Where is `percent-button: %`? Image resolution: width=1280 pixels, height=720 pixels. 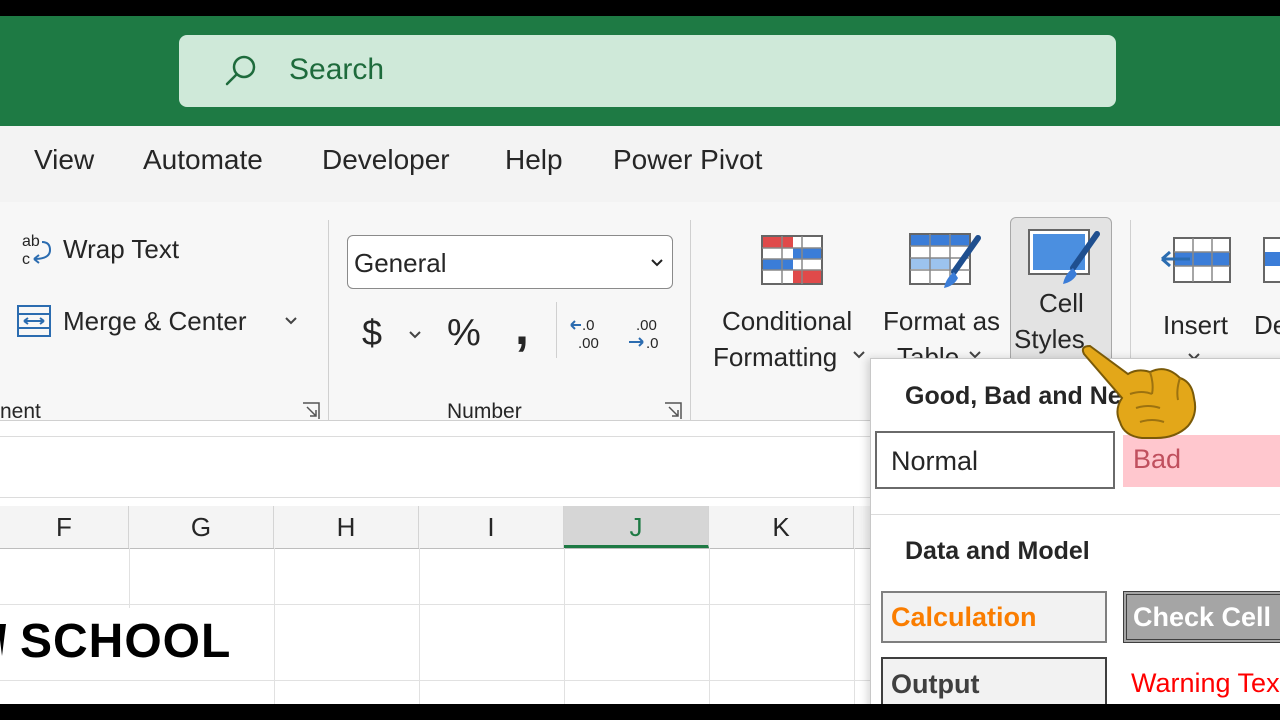 percent-button: % is located at coordinates (464, 333).